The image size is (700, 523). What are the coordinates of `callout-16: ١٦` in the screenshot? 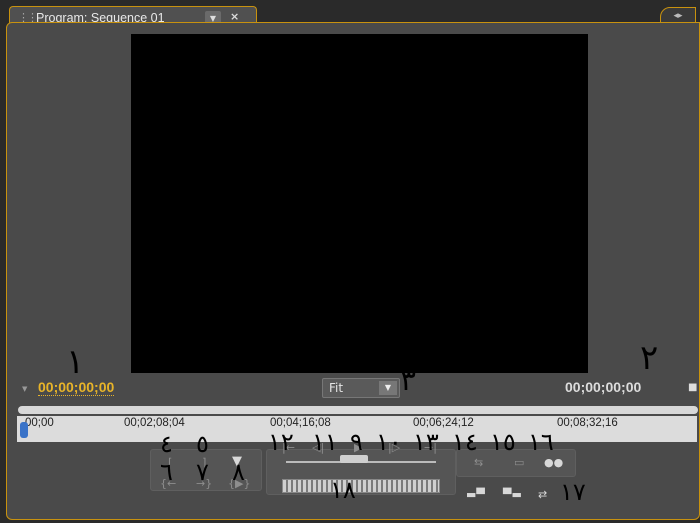 It's located at (541, 442).